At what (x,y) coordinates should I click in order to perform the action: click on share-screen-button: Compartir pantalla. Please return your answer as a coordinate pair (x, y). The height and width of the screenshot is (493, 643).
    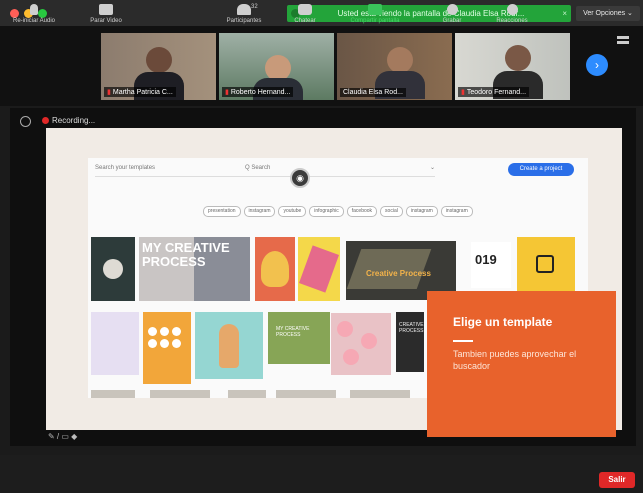
    Looking at the image, I should click on (375, 20).